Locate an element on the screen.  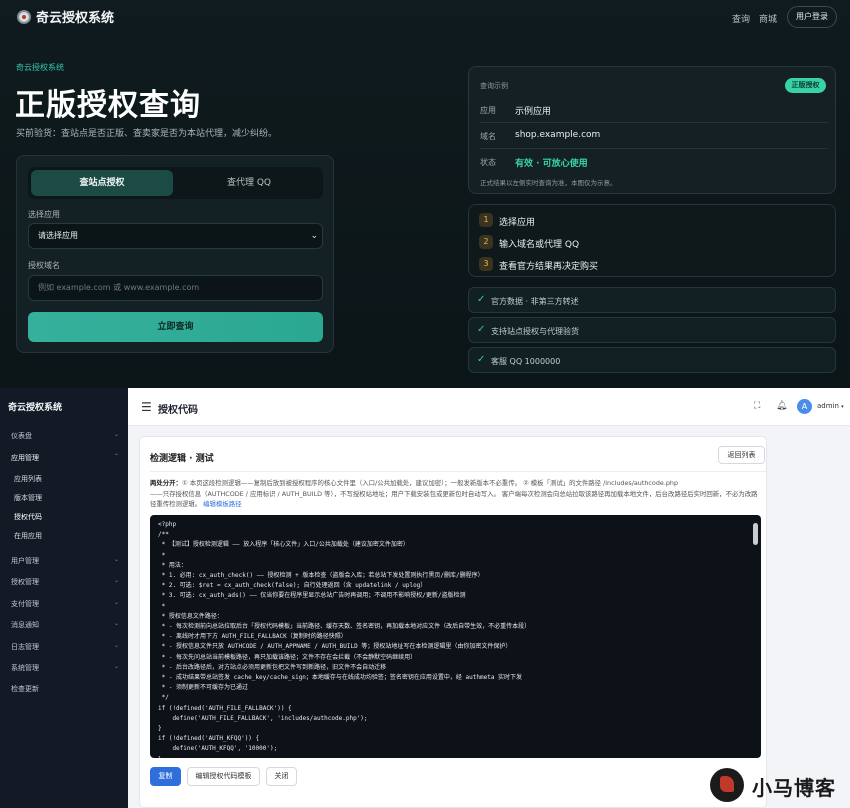
feature-text: 客服 QQ 1000000 is located at coordinates (526, 361).